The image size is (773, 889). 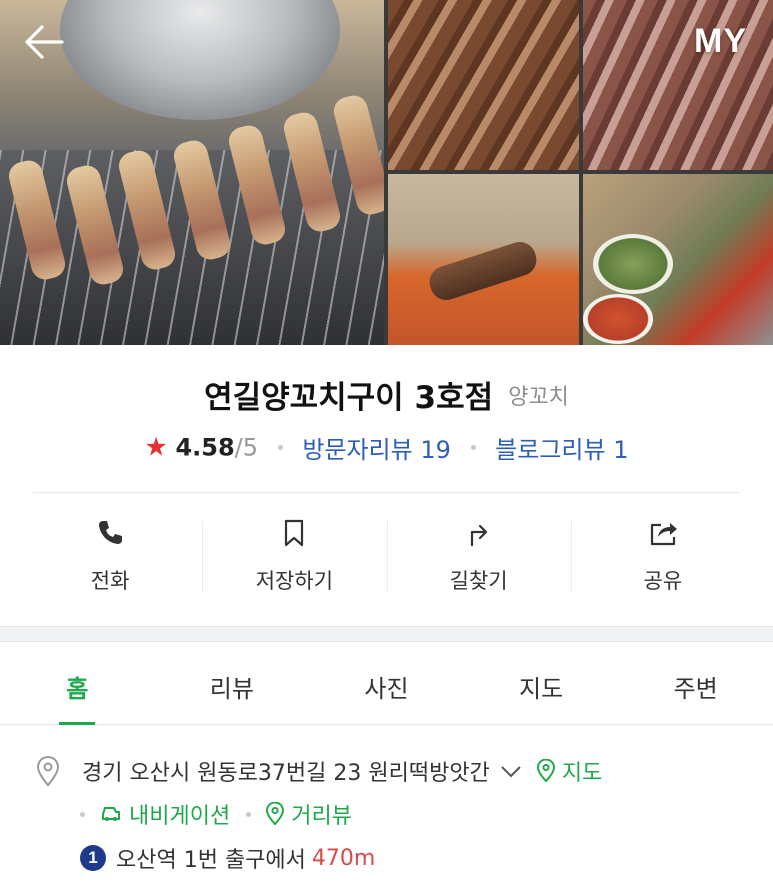 I want to click on section-gap, so click(x=386, y=634).